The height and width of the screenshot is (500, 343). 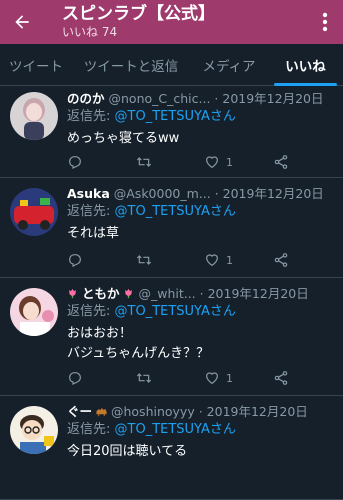 I want to click on tweet-text-line: めっちゃ寝てるww, so click(x=123, y=138).